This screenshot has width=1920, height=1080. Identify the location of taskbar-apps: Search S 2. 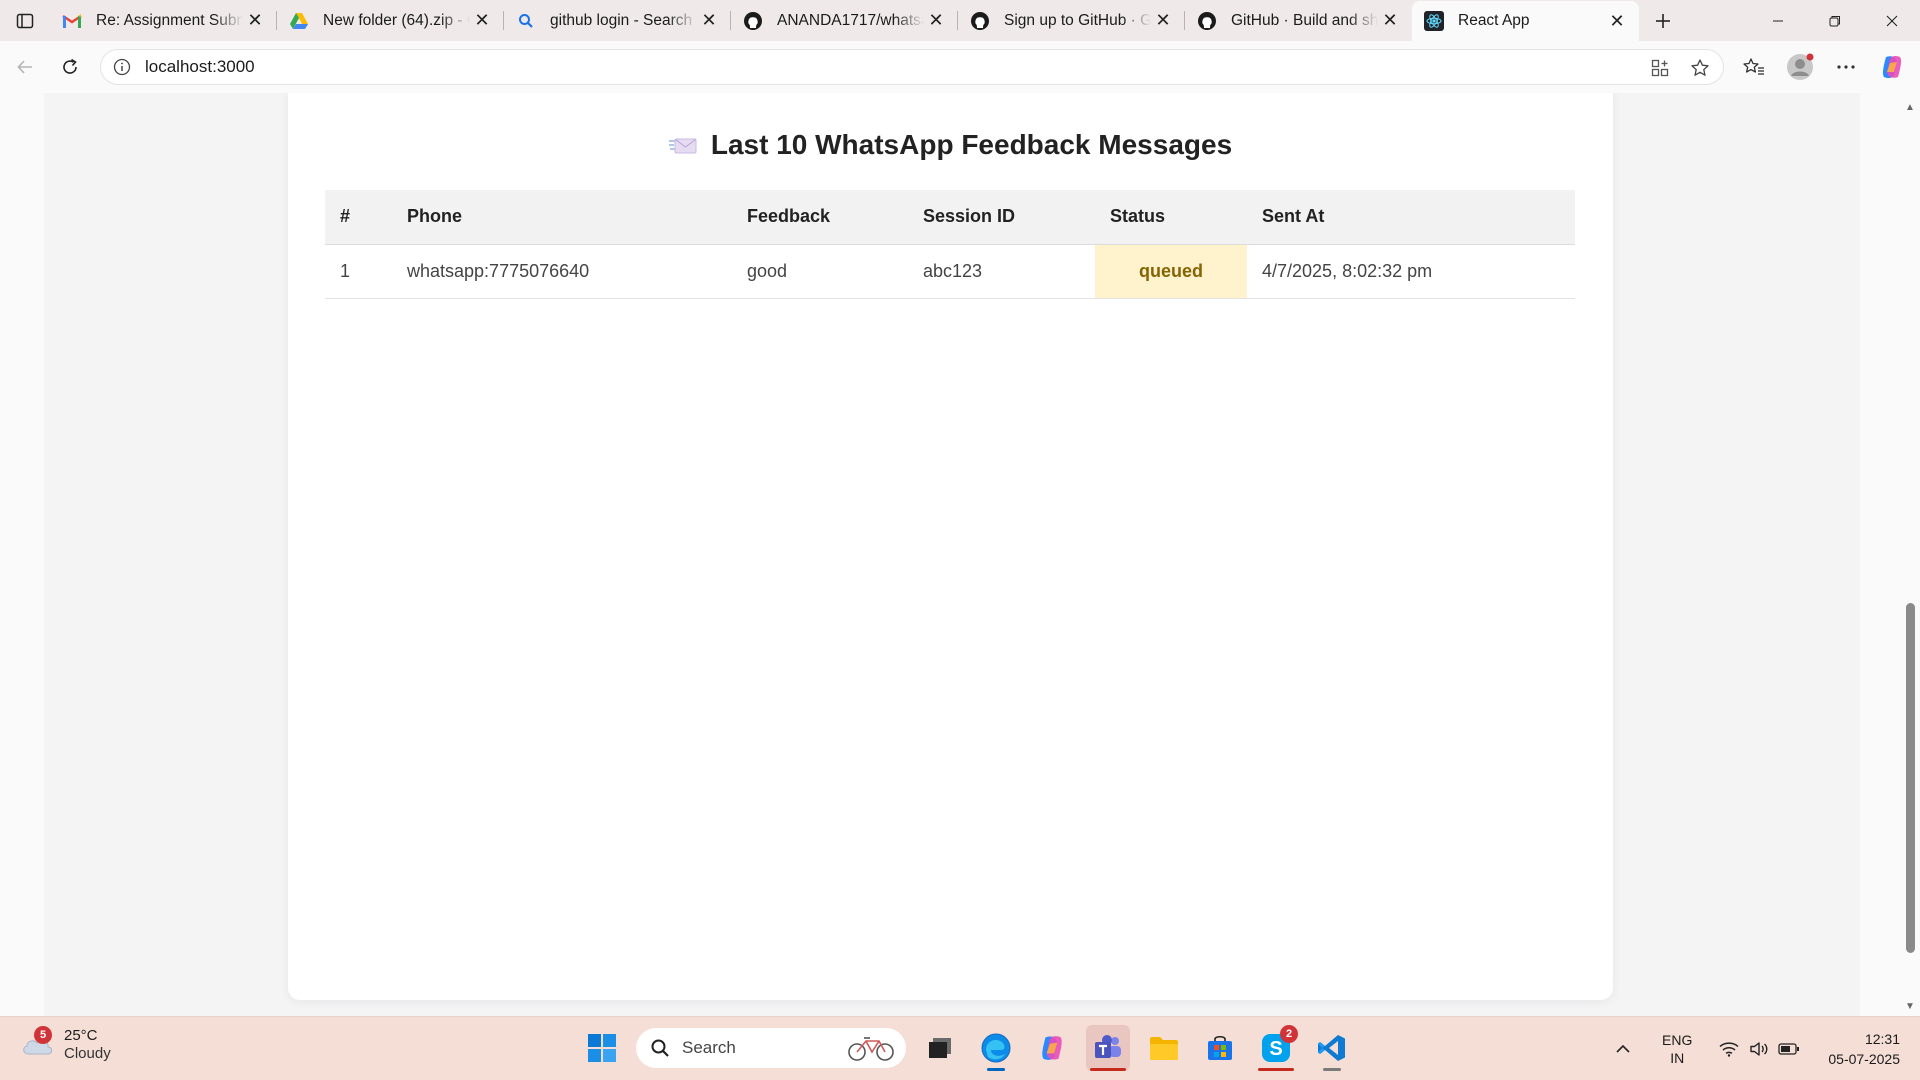
(967, 1048).